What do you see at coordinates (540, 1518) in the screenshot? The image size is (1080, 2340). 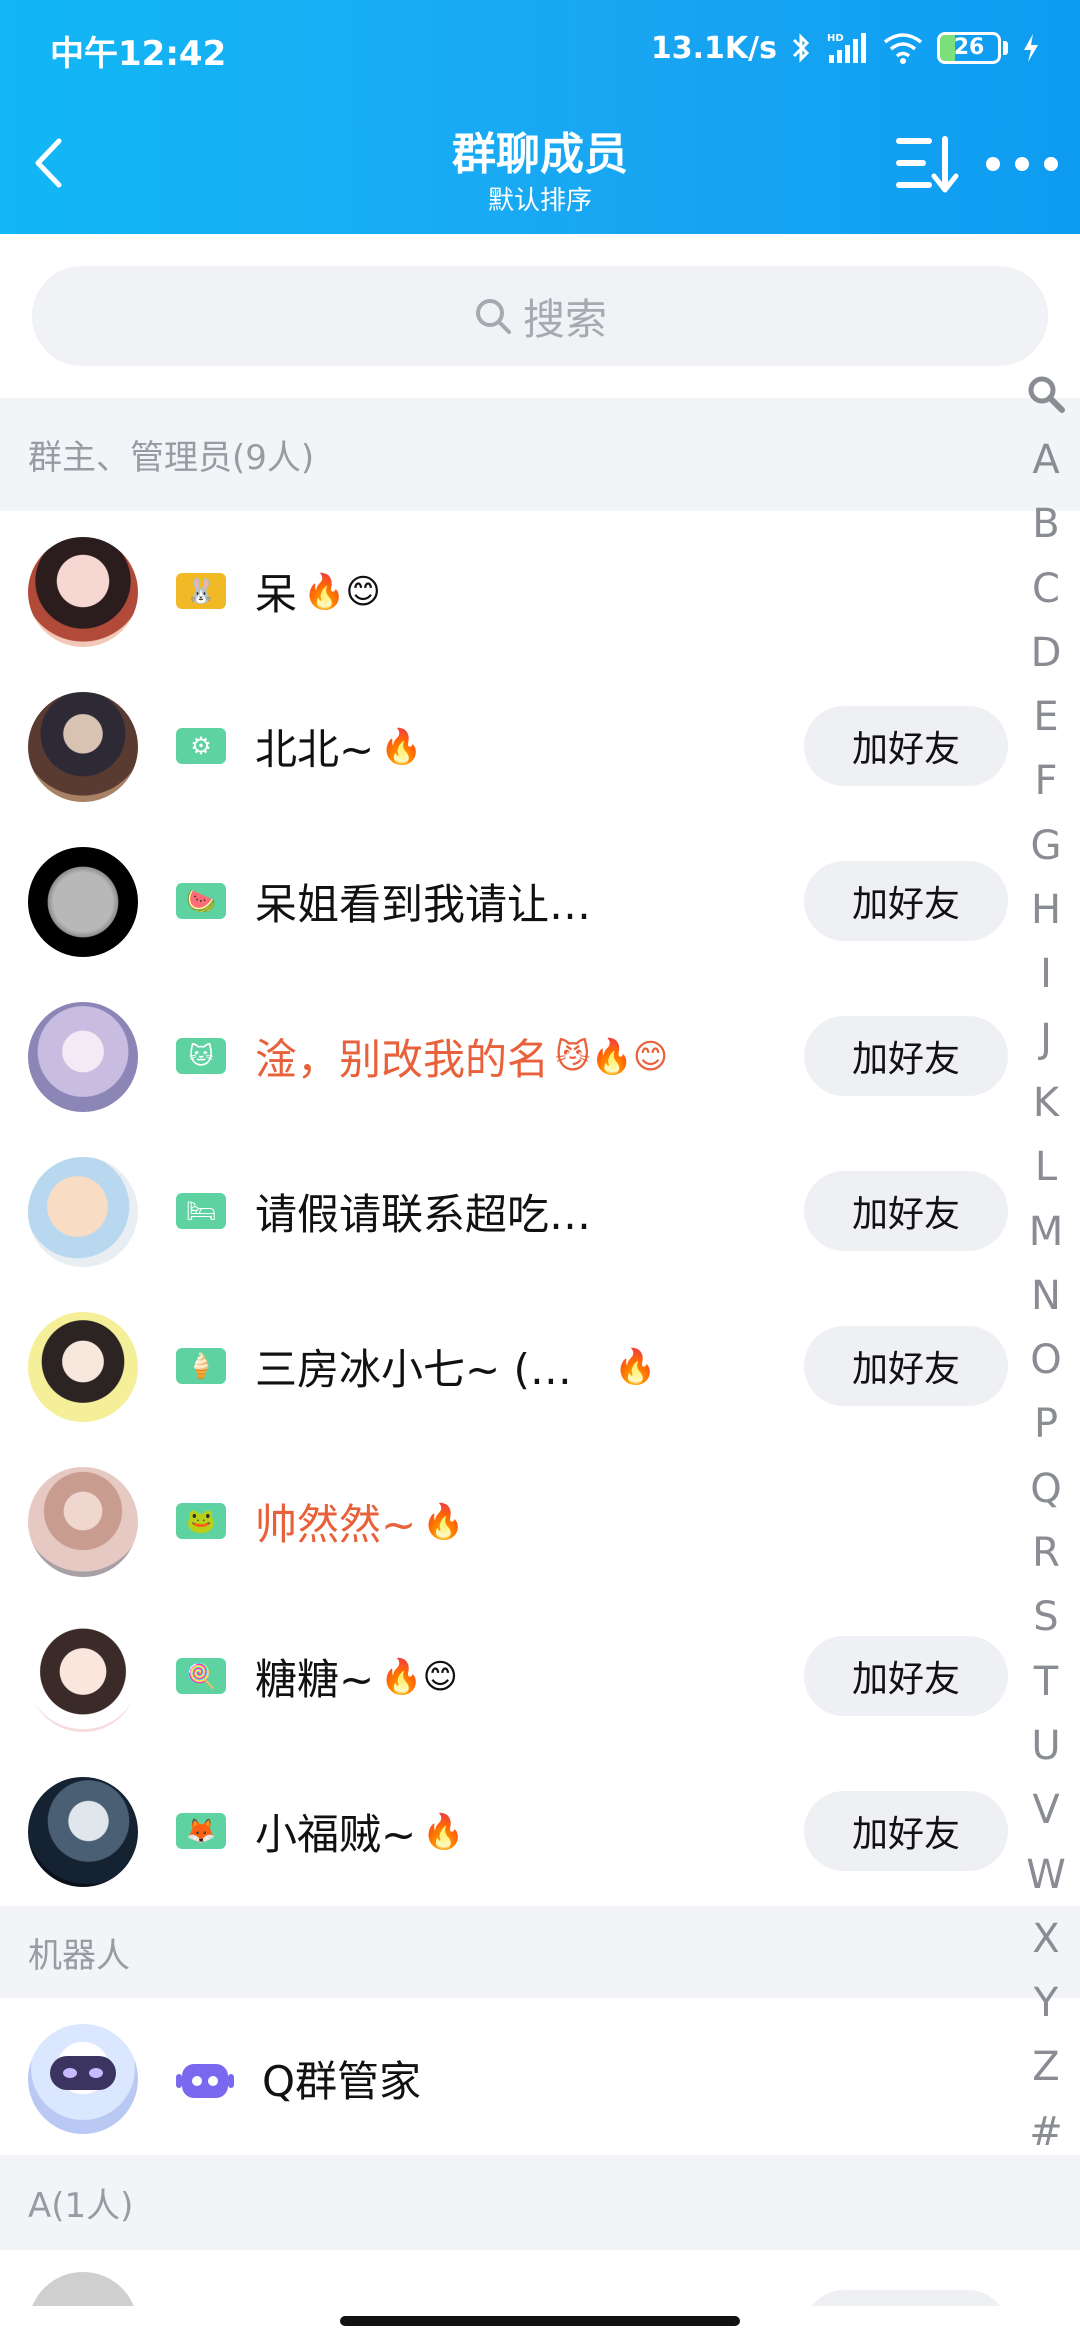 I see `member-row: 🐸 帅然然~ 🔥` at bounding box center [540, 1518].